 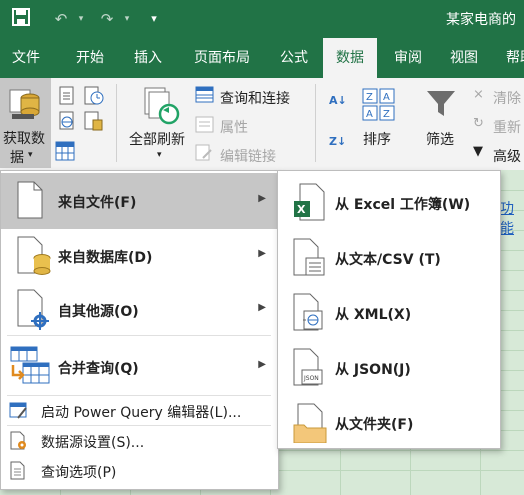 What do you see at coordinates (311, 378) in the screenshot?
I see `svg-text: JSON` at bounding box center [311, 378].